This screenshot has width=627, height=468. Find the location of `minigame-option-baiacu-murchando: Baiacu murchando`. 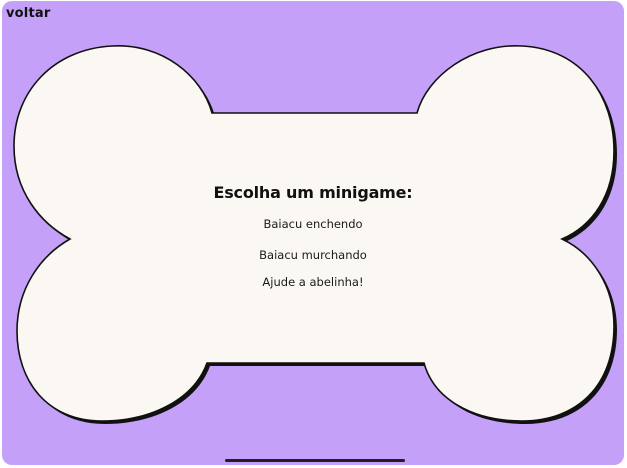

minigame-option-baiacu-murchando: Baiacu murchando is located at coordinates (313, 255).